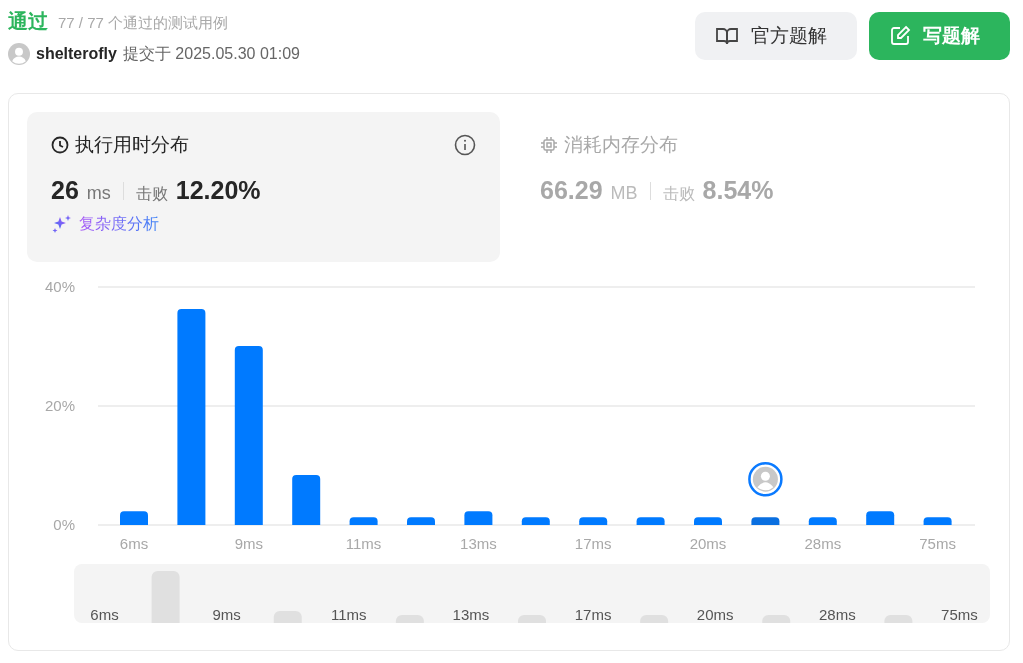  What do you see at coordinates (134, 543) in the screenshot?
I see `x-axis-label: 6ms` at bounding box center [134, 543].